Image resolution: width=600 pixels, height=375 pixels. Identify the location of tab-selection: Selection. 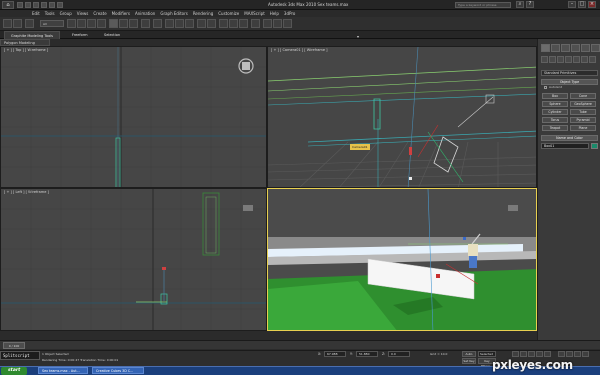
(112, 35).